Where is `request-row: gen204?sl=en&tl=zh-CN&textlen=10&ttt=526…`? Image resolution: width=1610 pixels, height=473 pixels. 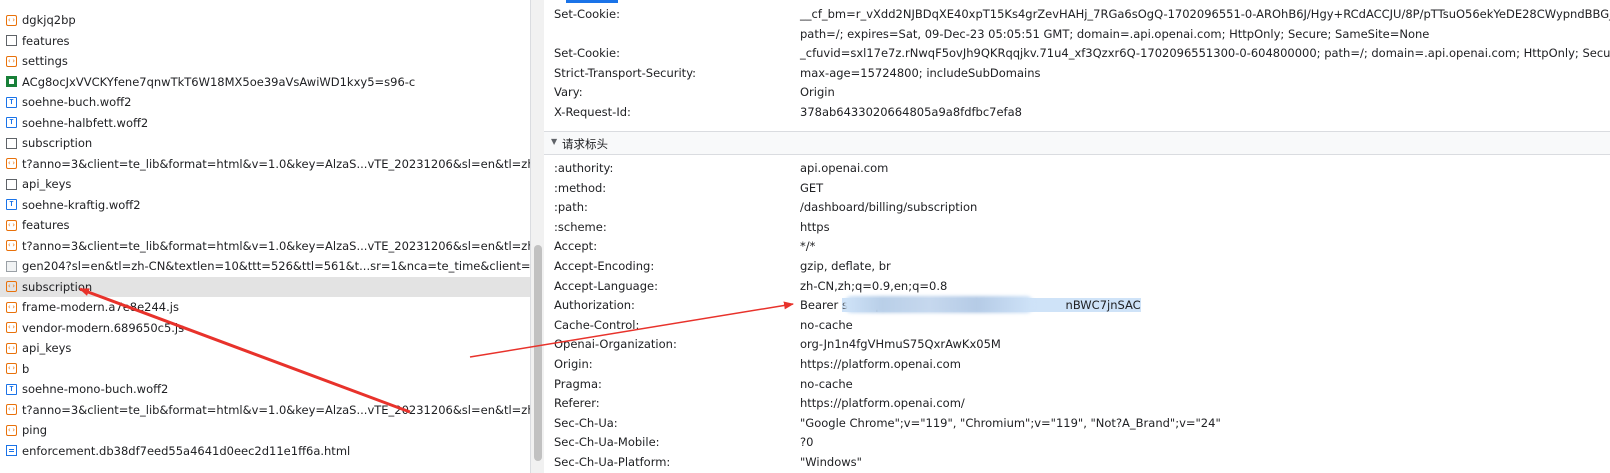 request-row: gen204?sl=en&tl=zh-CN&textlen=10&ttt=526… is located at coordinates (265, 266).